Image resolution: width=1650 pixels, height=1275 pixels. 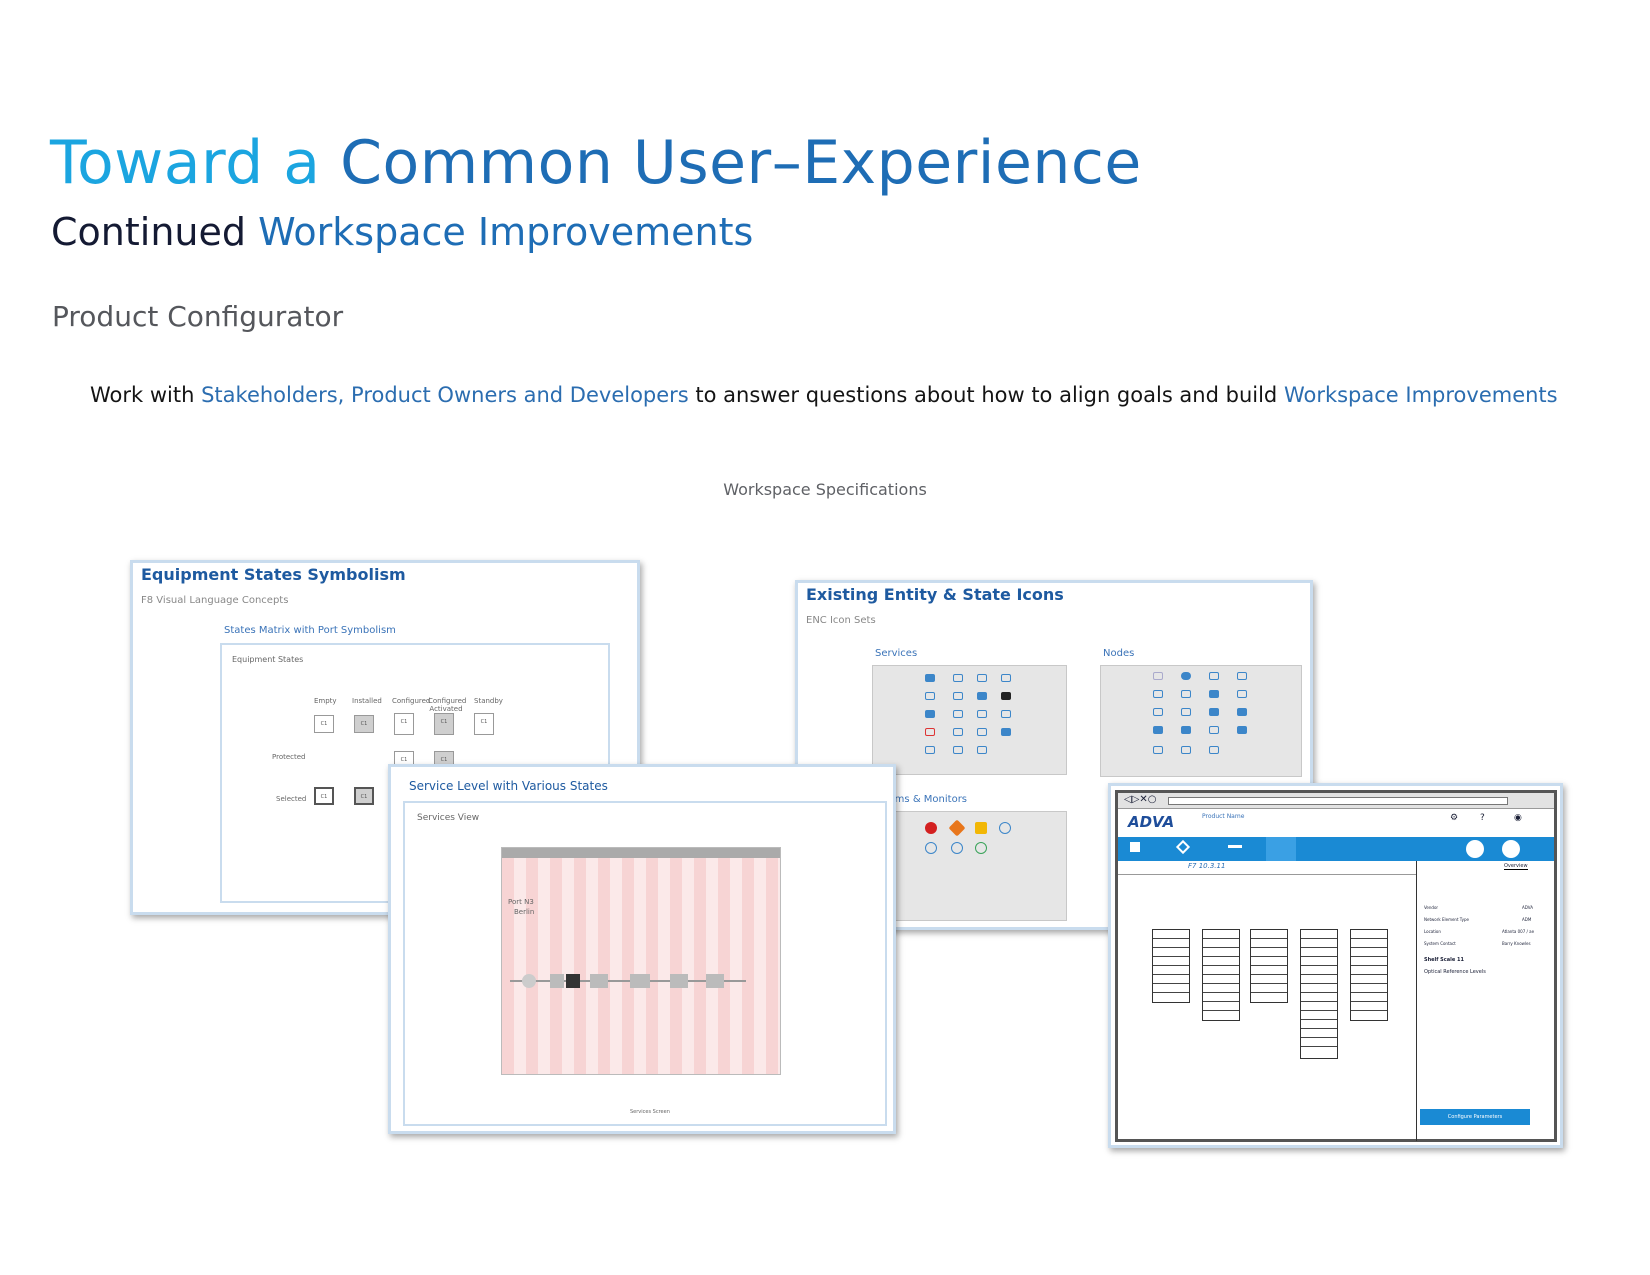 What do you see at coordinates (521, 902) in the screenshot?
I see `port-label: Port N3` at bounding box center [521, 902].